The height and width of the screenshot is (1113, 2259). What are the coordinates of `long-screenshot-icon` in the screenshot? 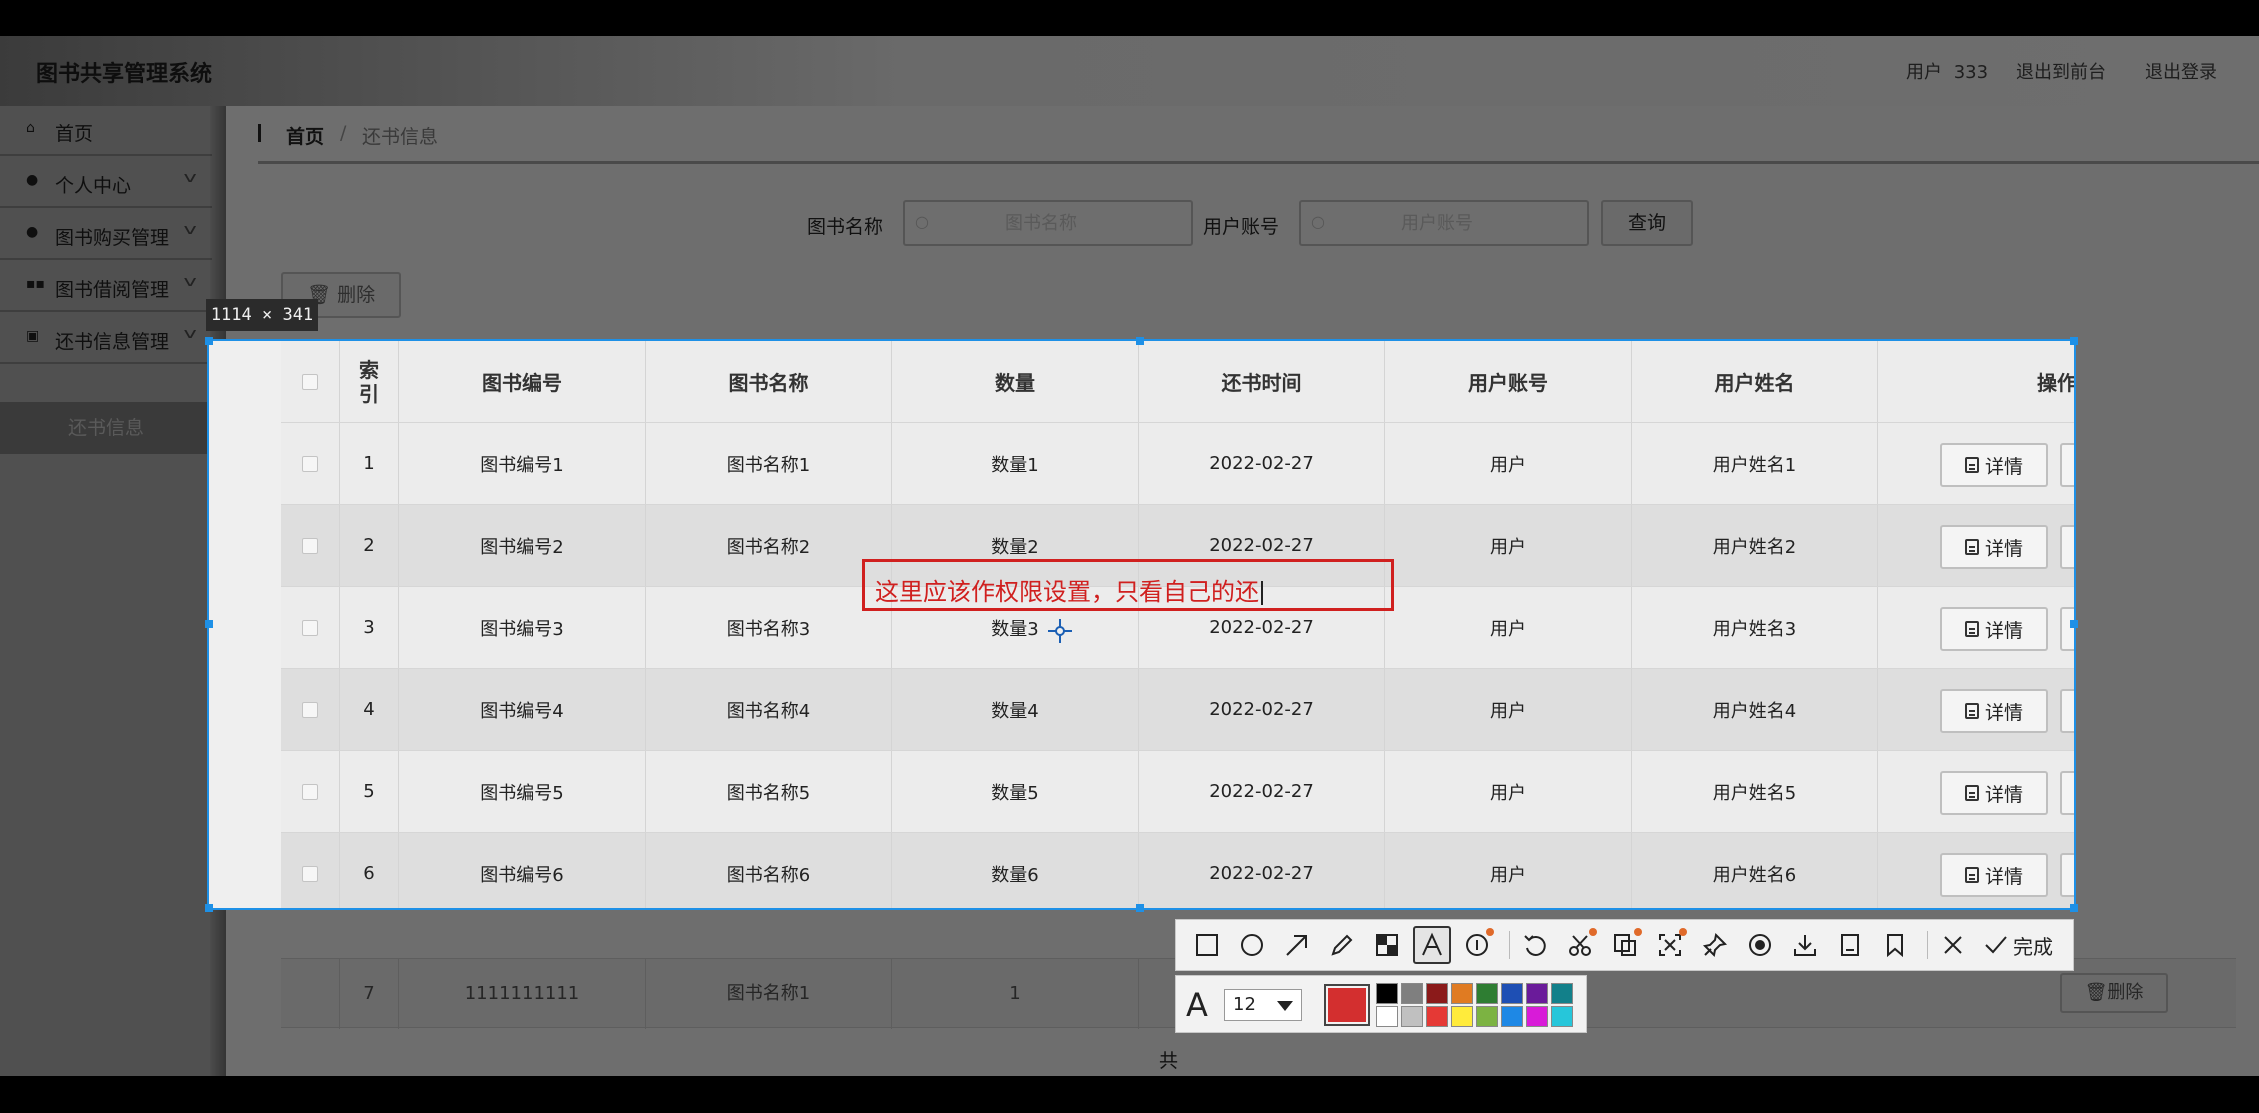 It's located at (1850, 945).